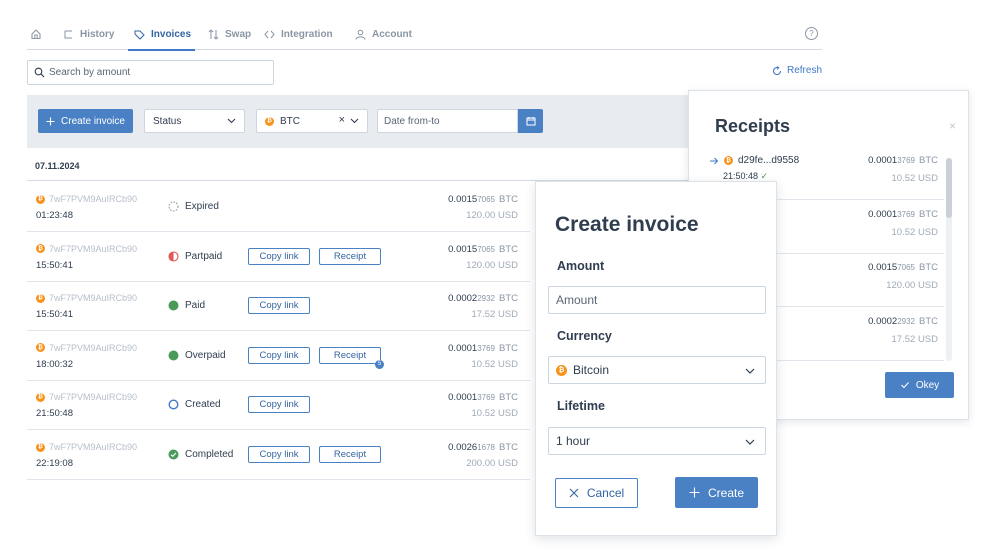 Image resolution: width=986 pixels, height=552 pixels. Describe the element at coordinates (204, 256) in the screenshot. I see `invoice-status-label: Partpaid` at that location.